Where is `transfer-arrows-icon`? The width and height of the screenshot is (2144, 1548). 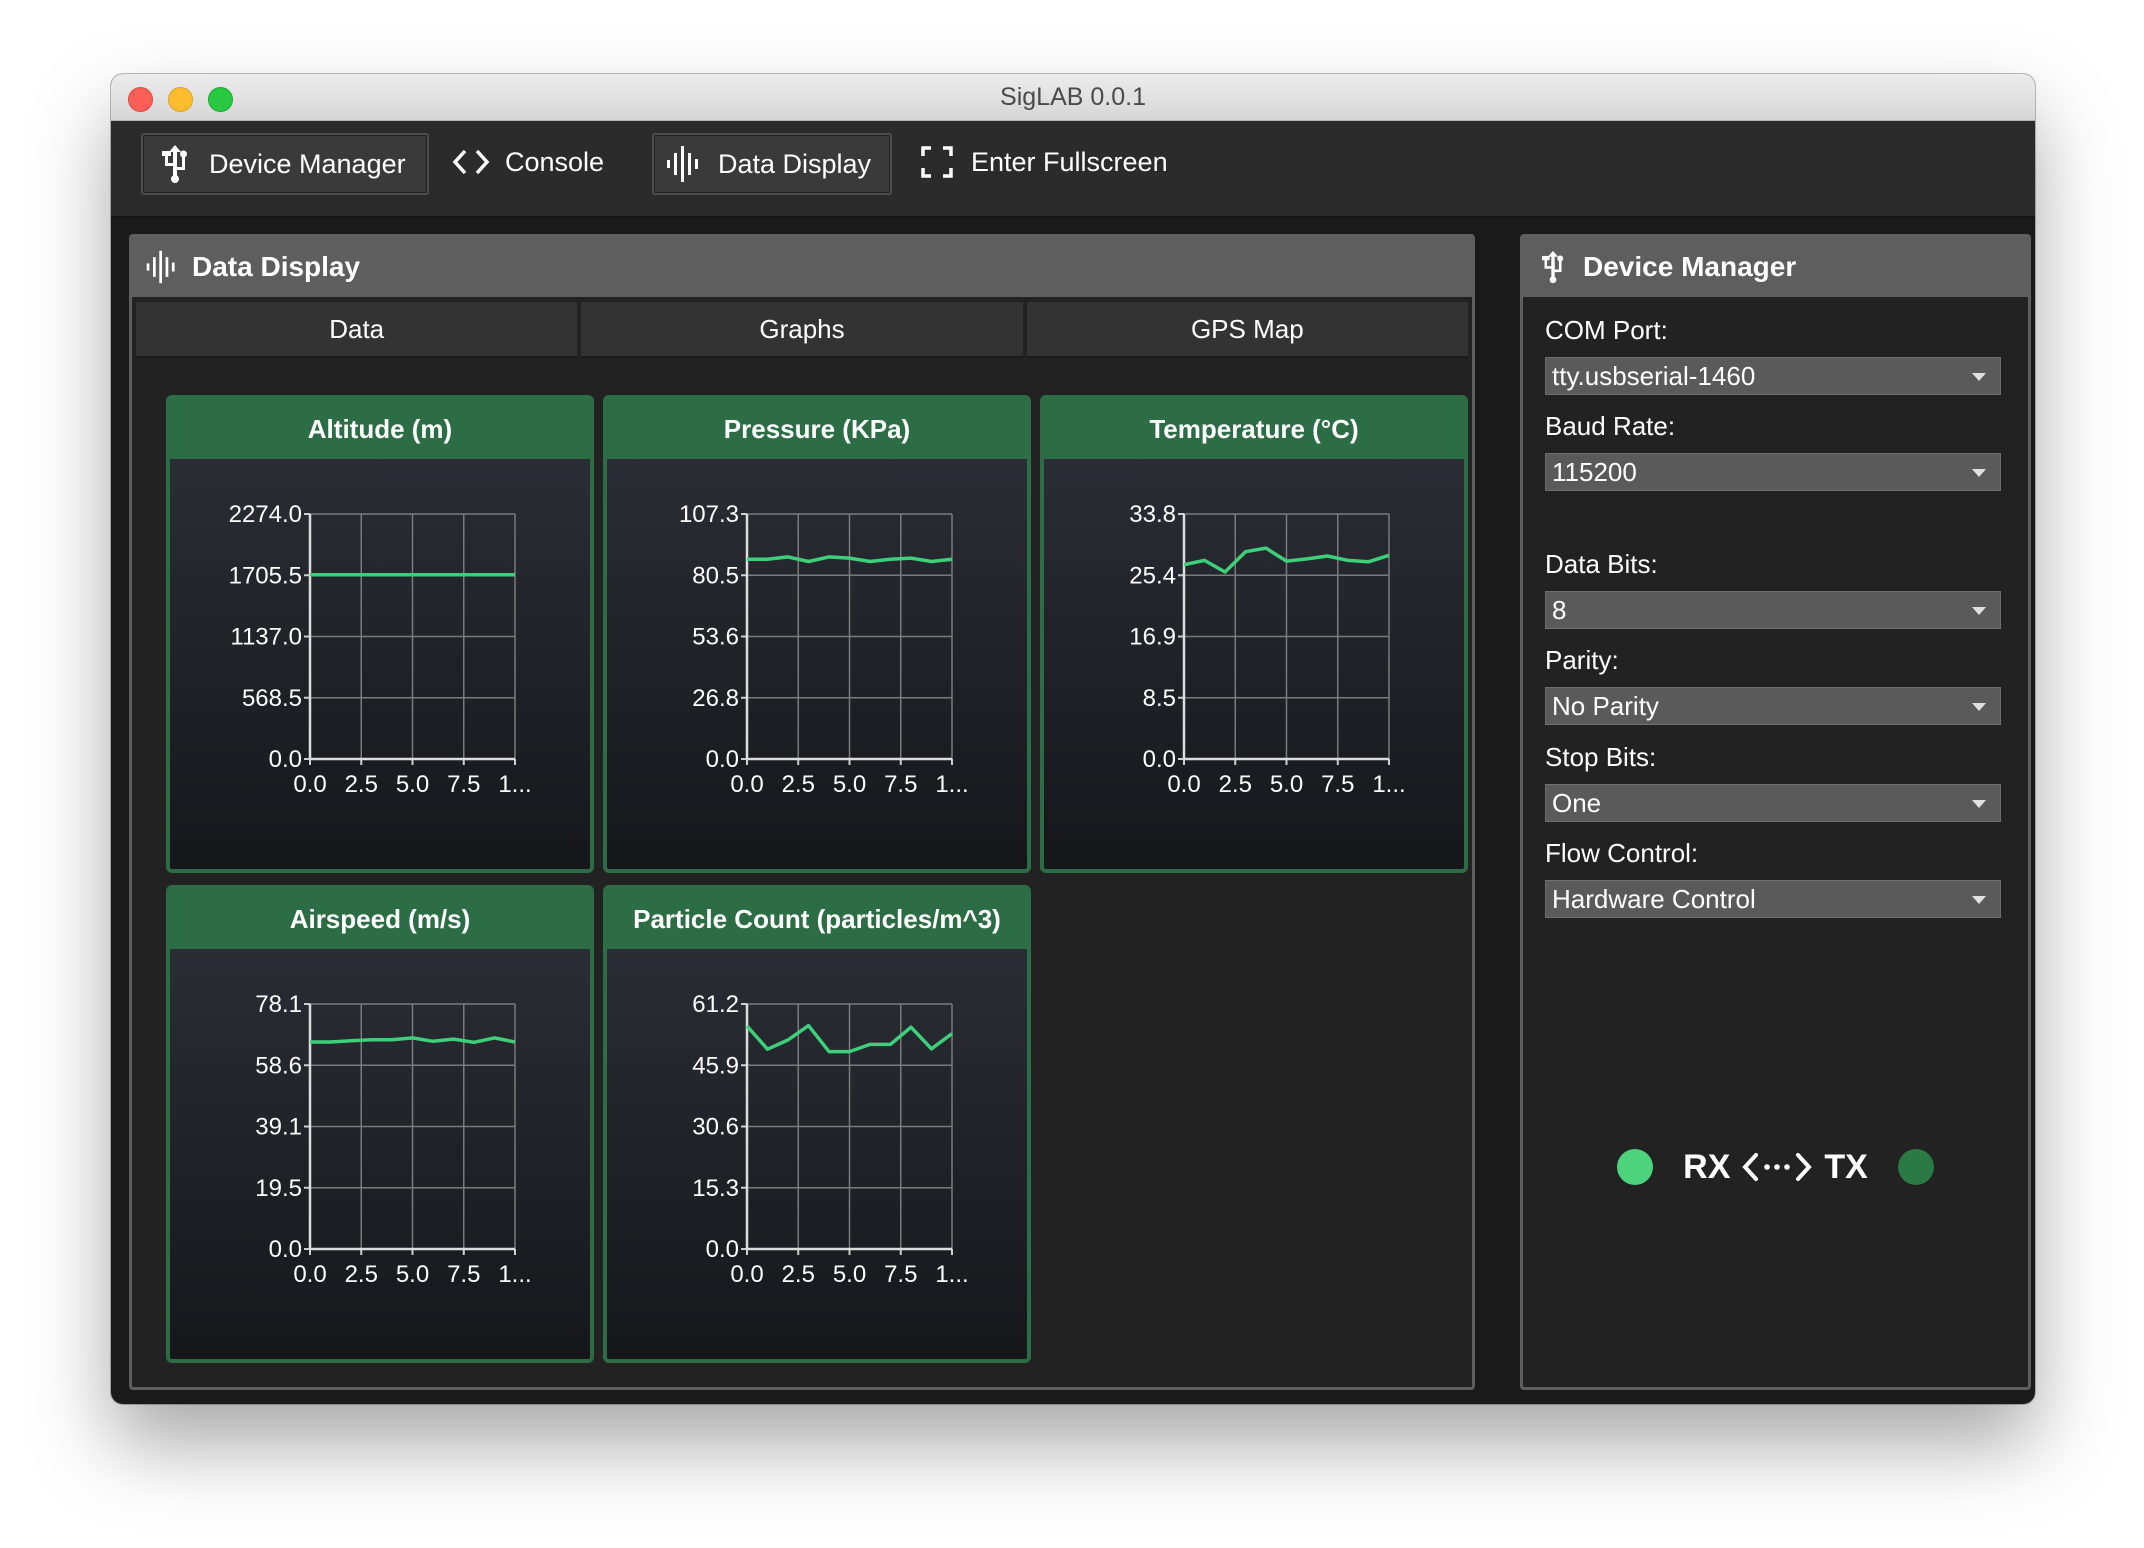 transfer-arrows-icon is located at coordinates (1777, 1167).